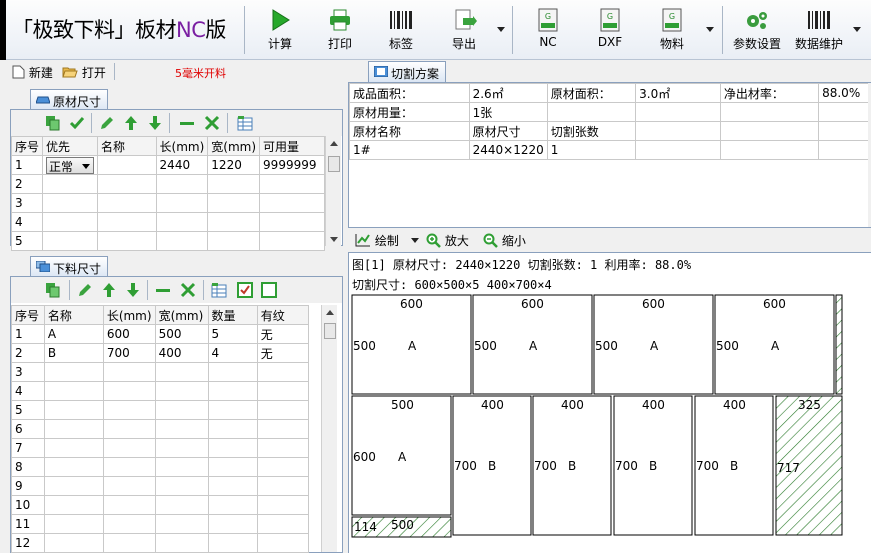 This screenshot has width=871, height=553. Describe the element at coordinates (334, 239) in the screenshot. I see `scroll-down-arrow` at that location.